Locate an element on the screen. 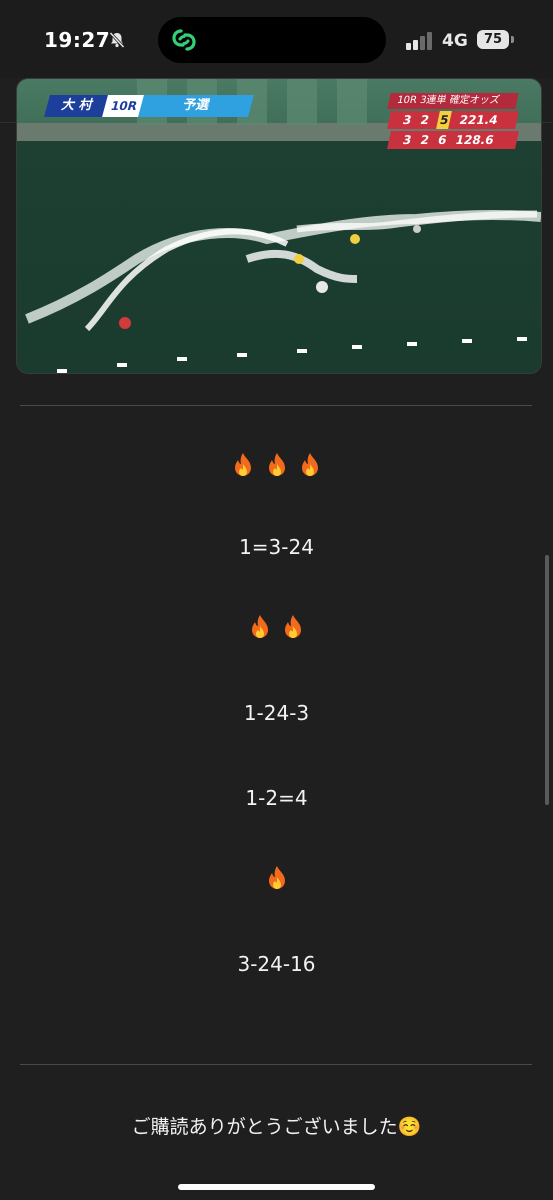 The height and width of the screenshot is (1200, 553). odds-race: 10R is located at coordinates (406, 100).